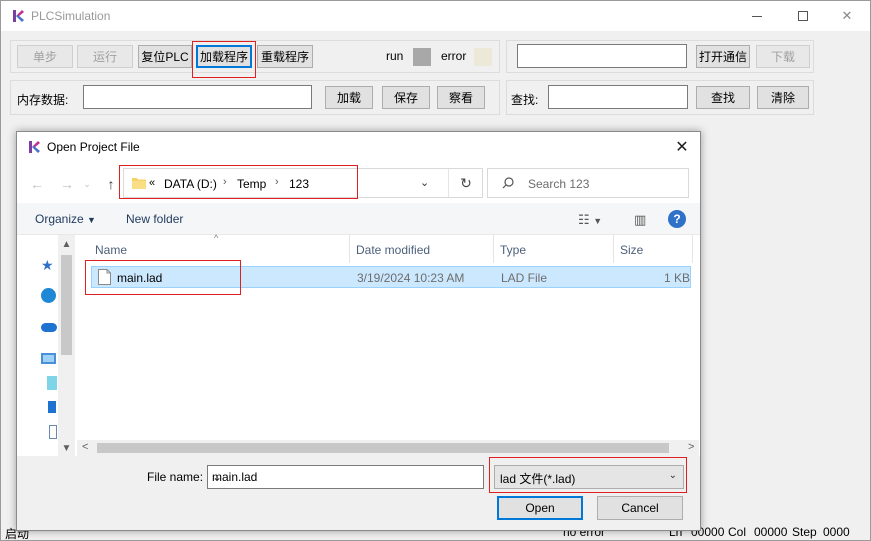  I want to click on find-button: 查找, so click(723, 97).